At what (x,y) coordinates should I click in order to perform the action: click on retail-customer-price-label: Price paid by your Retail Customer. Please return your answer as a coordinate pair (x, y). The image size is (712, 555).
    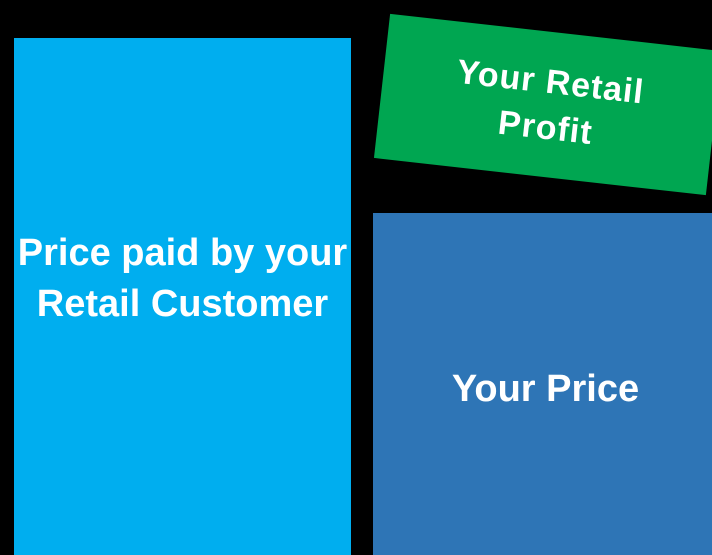
    Looking at the image, I should click on (182, 278).